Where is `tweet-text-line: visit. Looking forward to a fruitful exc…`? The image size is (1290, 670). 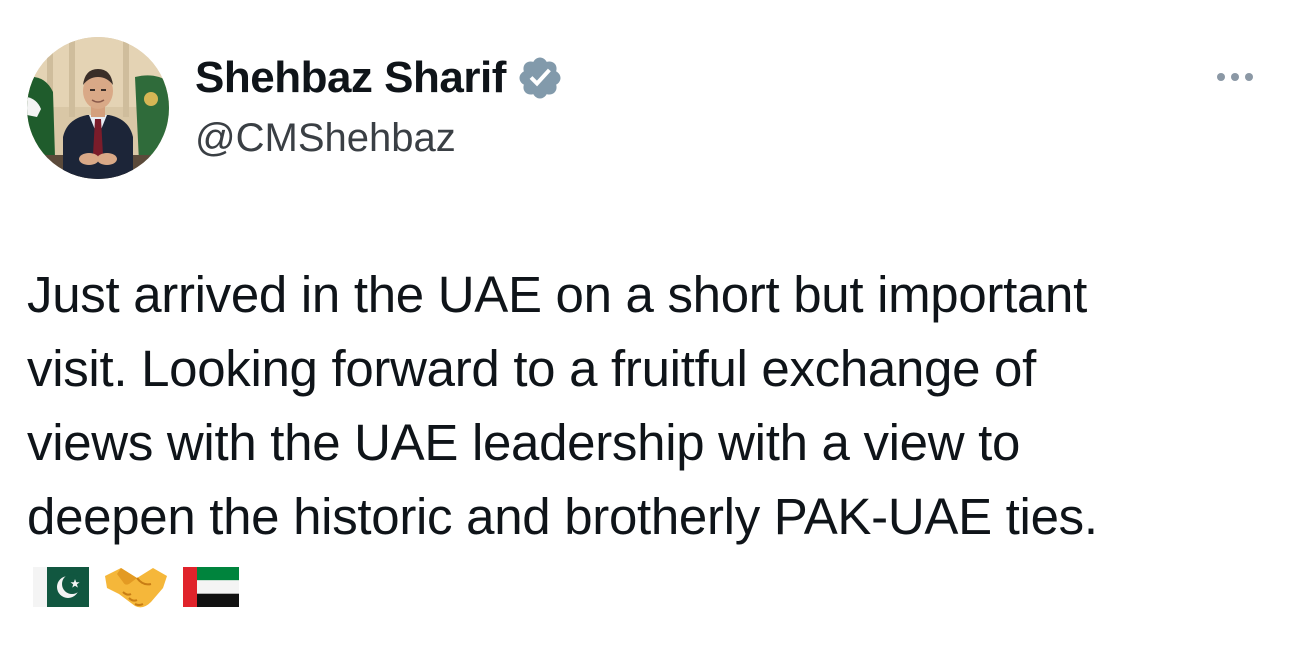
tweet-text-line: visit. Looking forward to a fruitful exc… is located at coordinates (531, 368).